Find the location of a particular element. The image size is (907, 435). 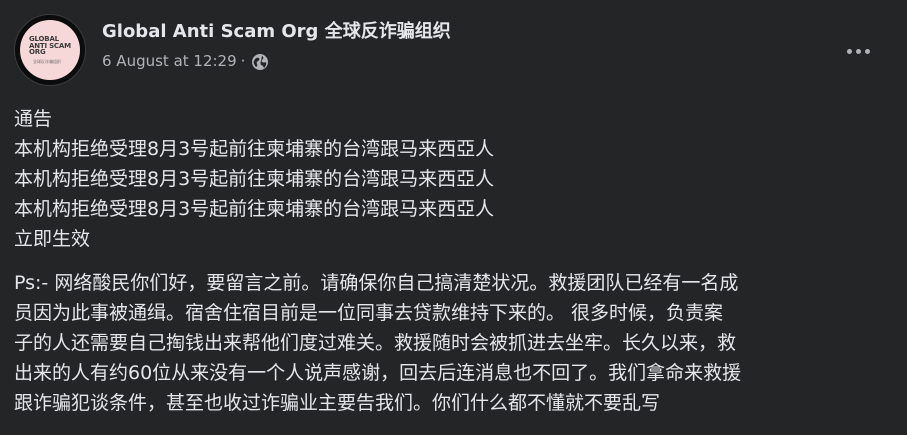

ps-text-line: 跟诈骗犯谈条件，甚至也收过诈骗业主要告我们。你们什么都不懂就不要乱写 is located at coordinates (337, 403).